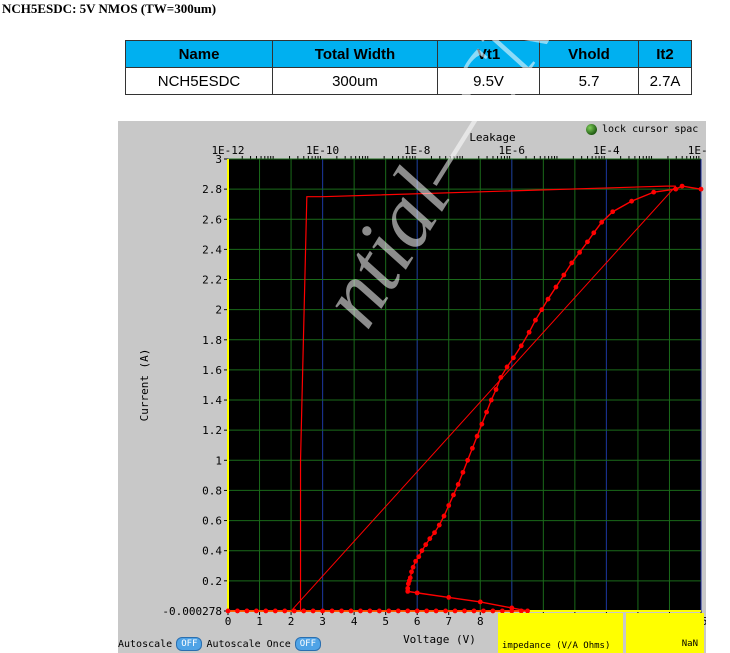  I want to click on header-vt1: Vt1, so click(488, 54).